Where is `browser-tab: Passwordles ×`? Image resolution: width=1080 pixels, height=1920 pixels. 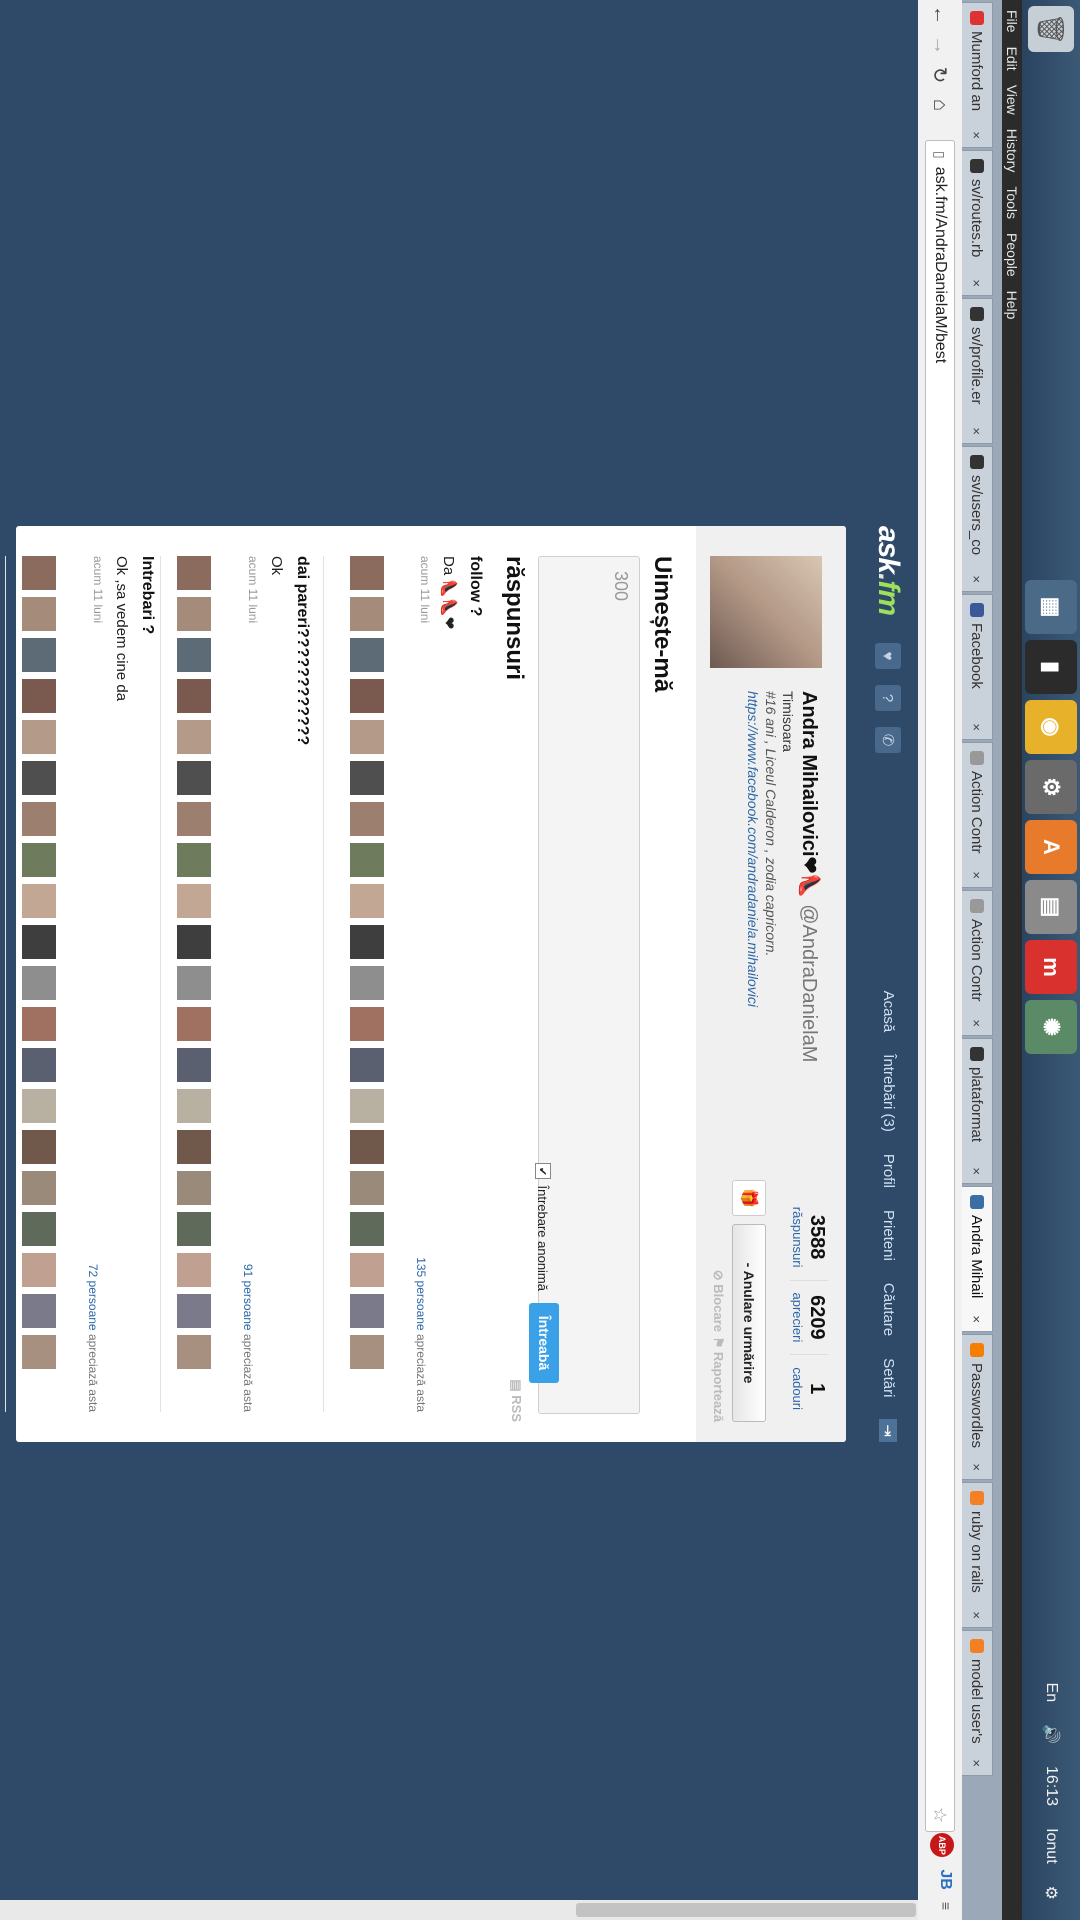 browser-tab: Passwordles × is located at coordinates (977, 1407).